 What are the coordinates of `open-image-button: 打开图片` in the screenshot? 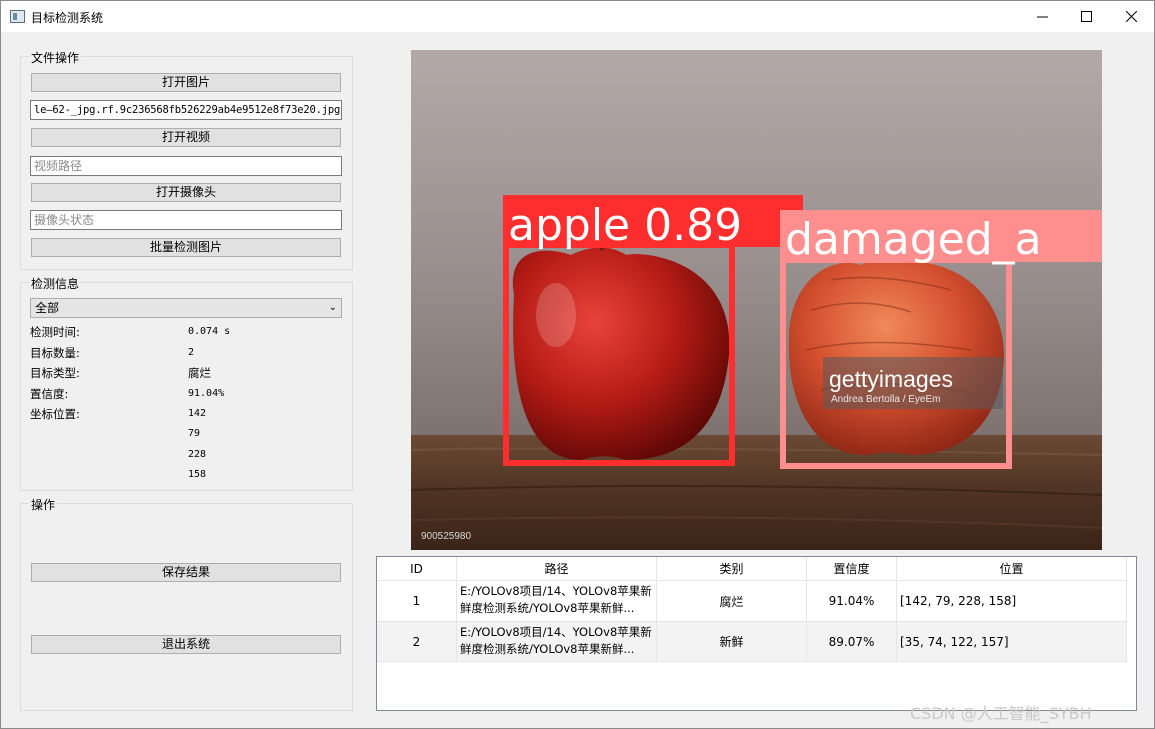 It's located at (186, 82).